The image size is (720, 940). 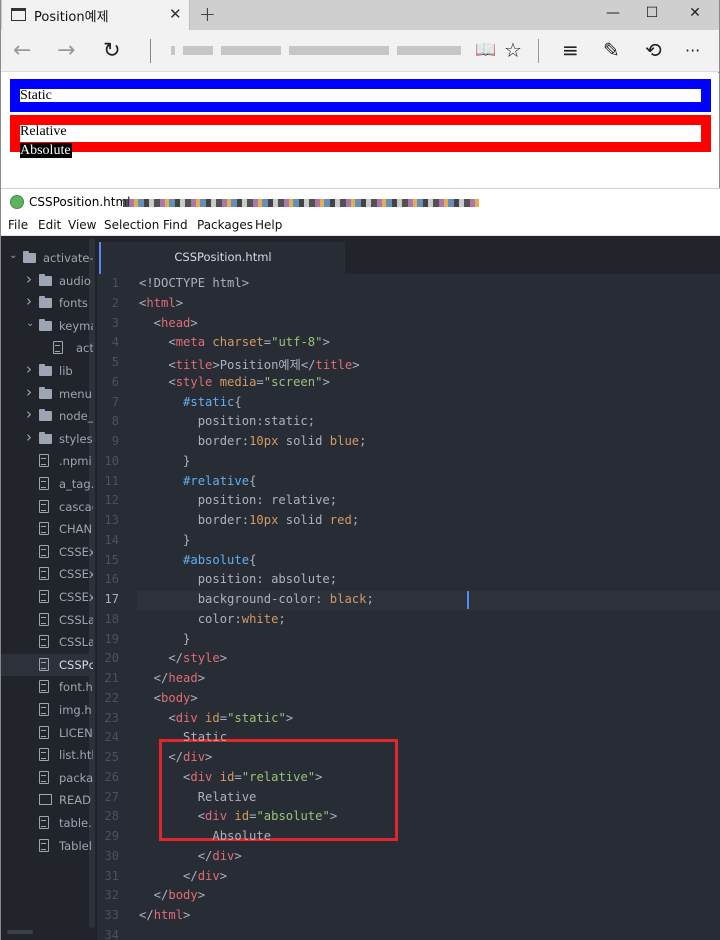 What do you see at coordinates (161, 303) in the screenshot?
I see `code-line: <html>` at bounding box center [161, 303].